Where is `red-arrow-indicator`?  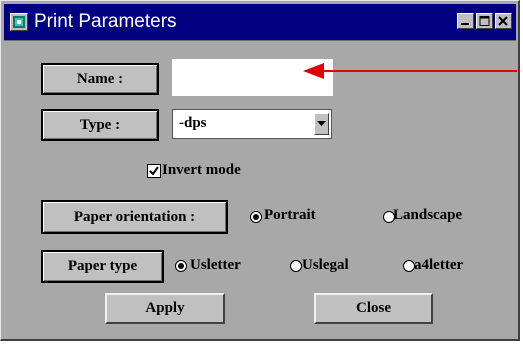 red-arrow-indicator is located at coordinates (410, 71).